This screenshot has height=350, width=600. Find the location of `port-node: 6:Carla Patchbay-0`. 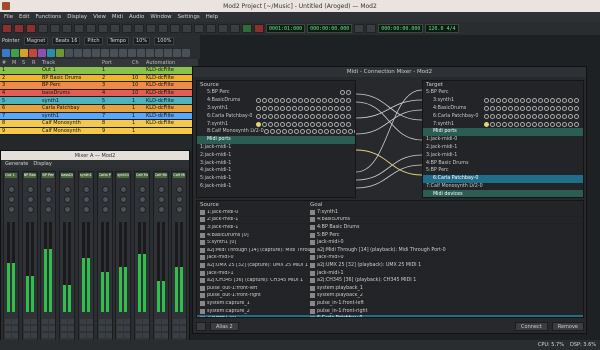

port-node: 6:Carla Patchbay-0 is located at coordinates (503, 116).